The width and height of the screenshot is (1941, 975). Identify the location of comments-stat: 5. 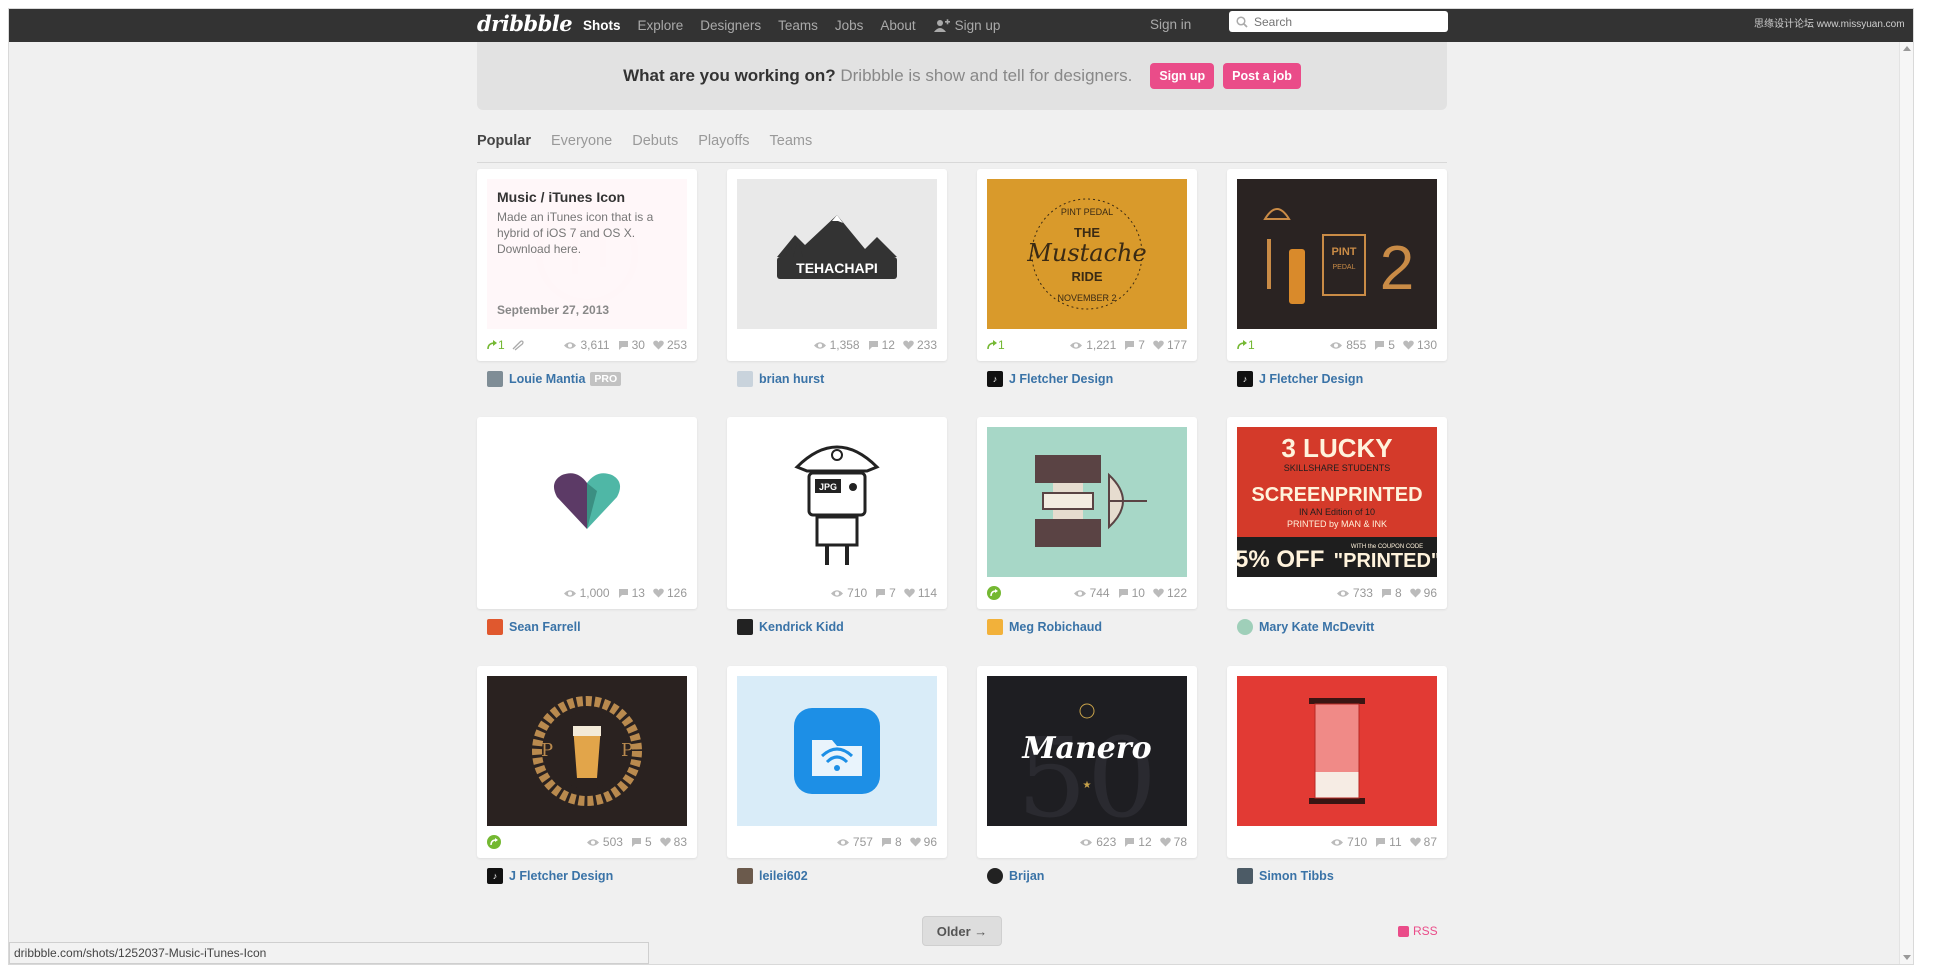
(1384, 345).